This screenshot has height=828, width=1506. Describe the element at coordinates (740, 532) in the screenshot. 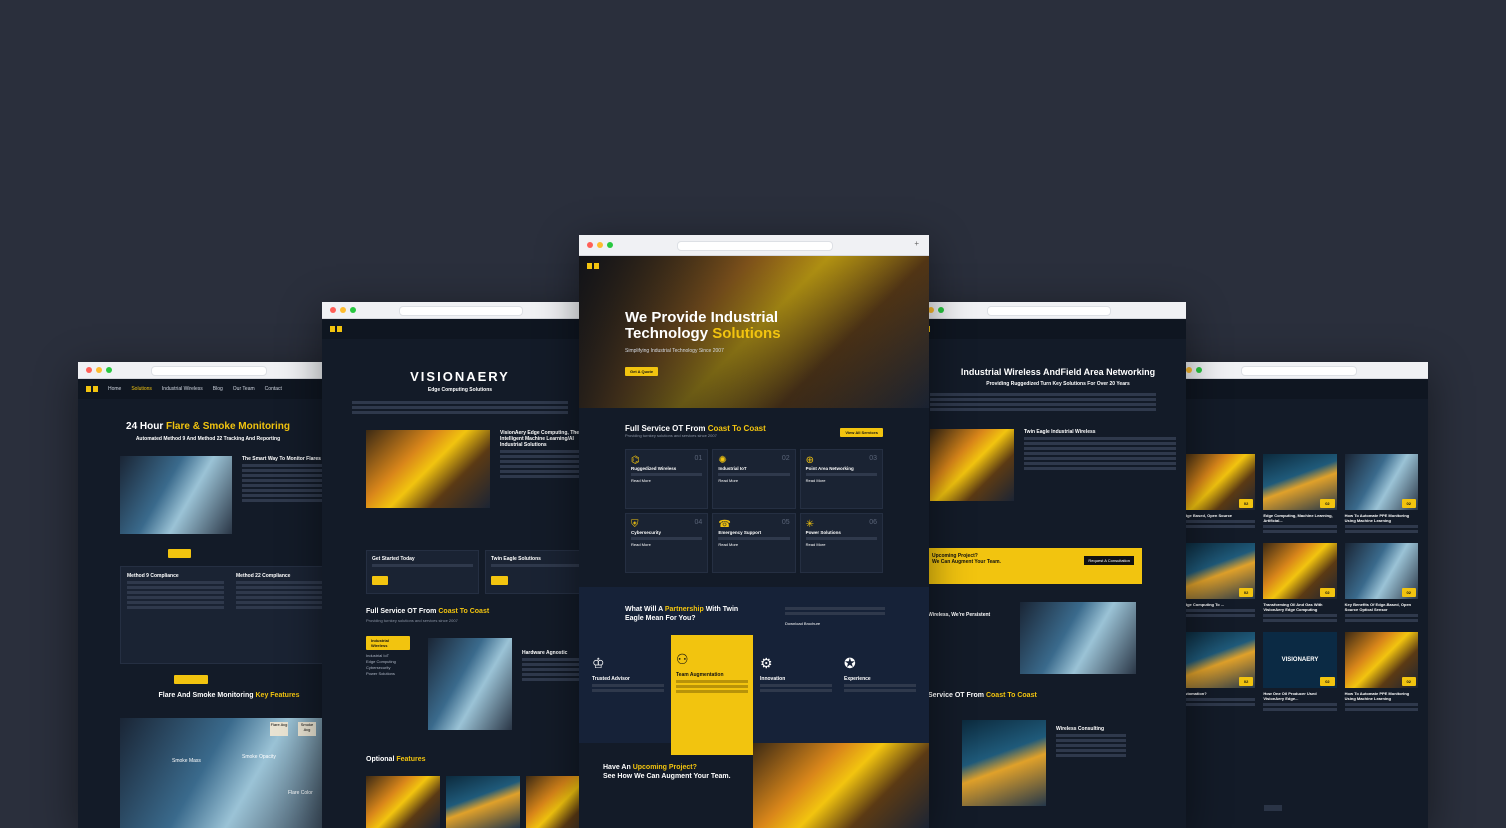

I see `service-title: Emergency Support` at that location.